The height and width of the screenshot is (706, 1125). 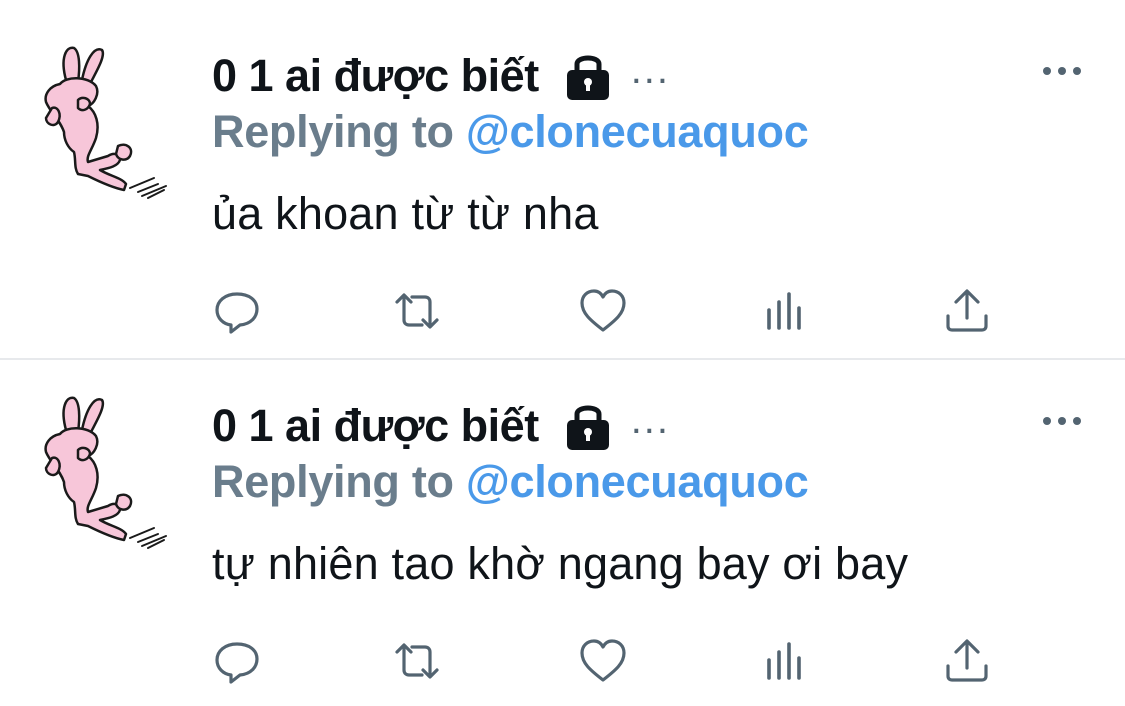 What do you see at coordinates (560, 563) in the screenshot?
I see `tweet-text: tự nhiên tao khờ ngang bay ơi bay` at bounding box center [560, 563].